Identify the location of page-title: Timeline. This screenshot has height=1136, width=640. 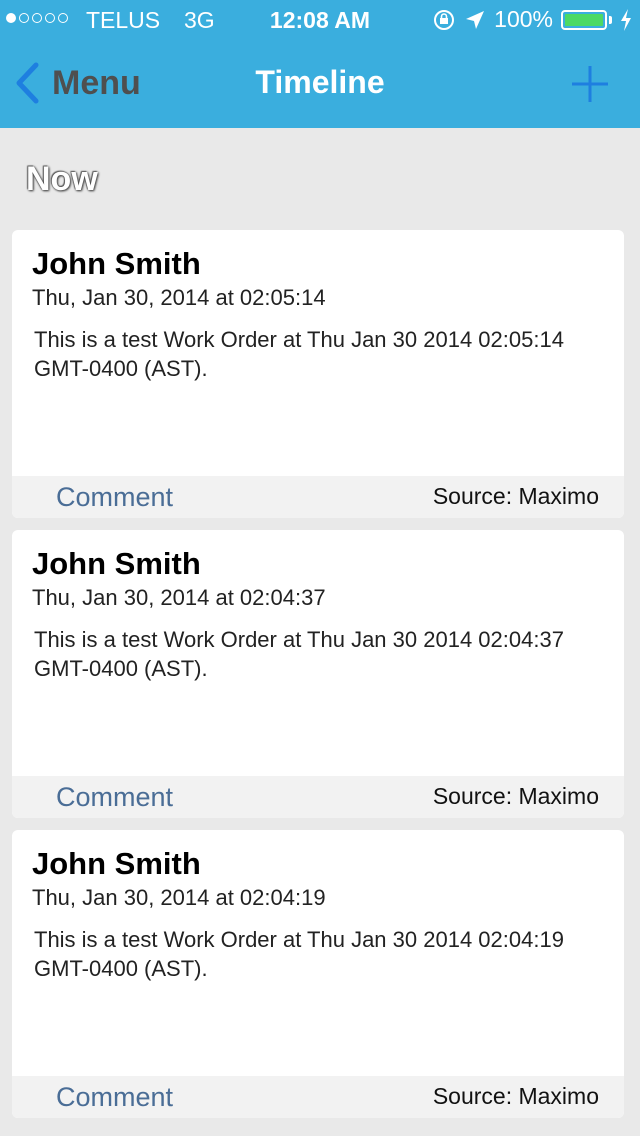
(320, 82).